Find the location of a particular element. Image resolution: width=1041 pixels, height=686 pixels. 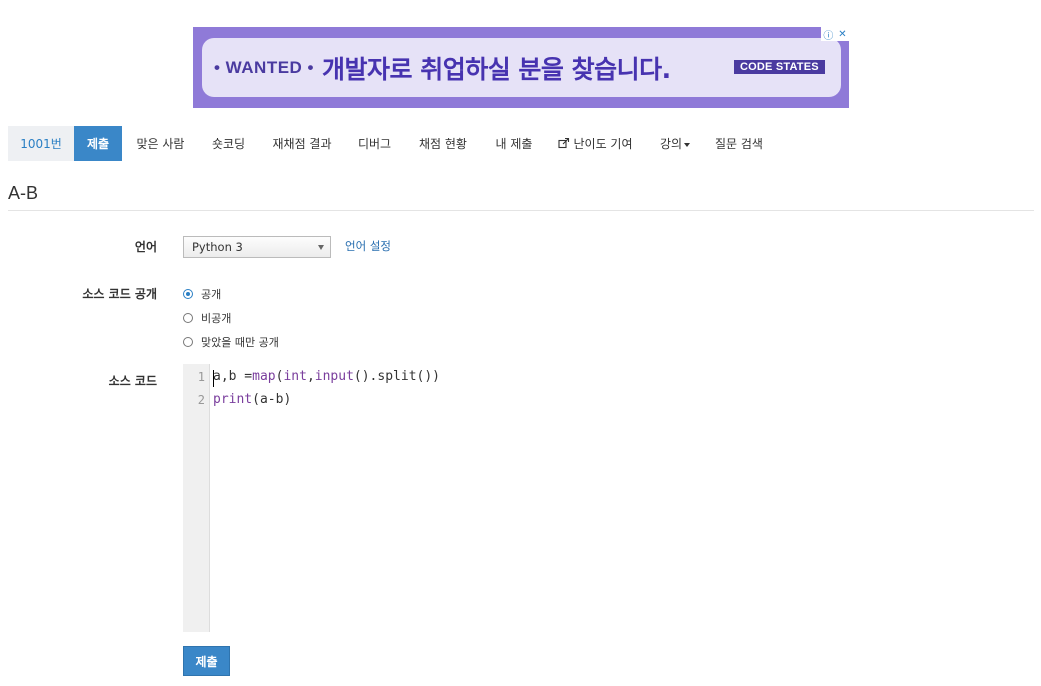

visibility-label: 소스 코드 공개 is located at coordinates (119, 294).